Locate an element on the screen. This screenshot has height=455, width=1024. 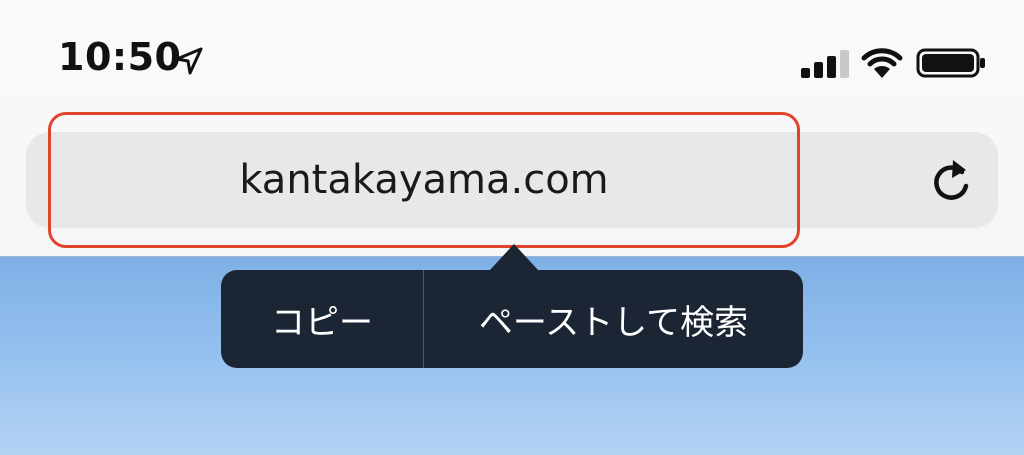
context-menu-arrow is located at coordinates (514, 257).